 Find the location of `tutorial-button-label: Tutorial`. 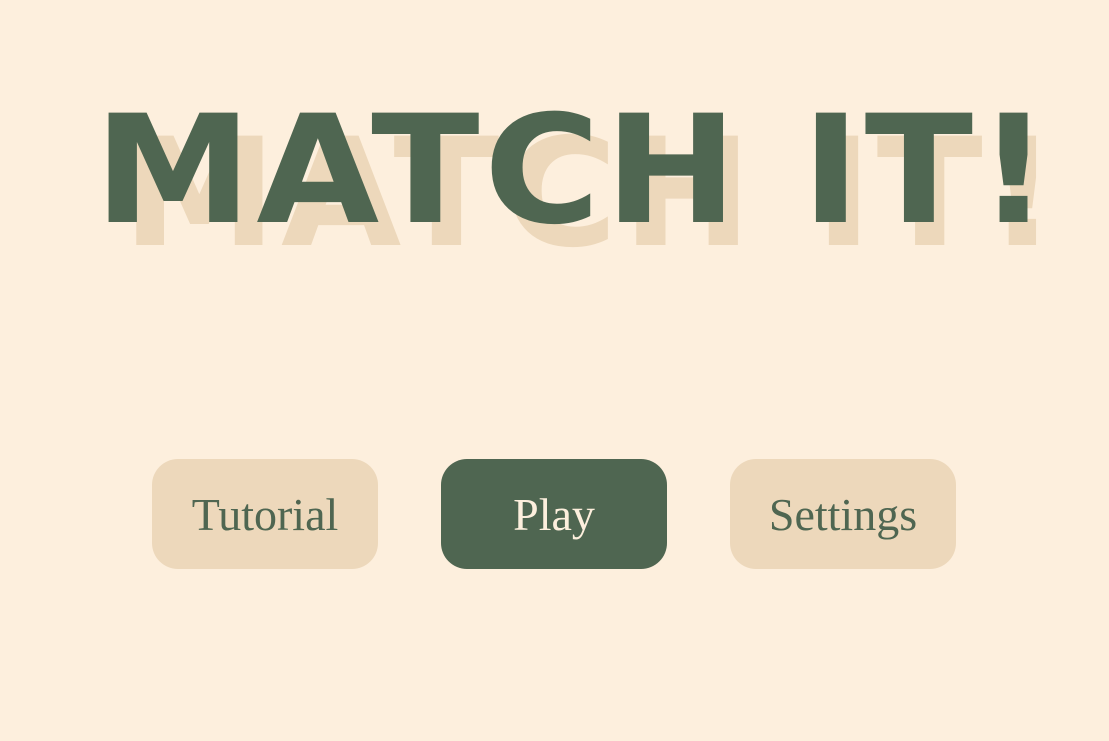

tutorial-button-label: Tutorial is located at coordinates (265, 514).